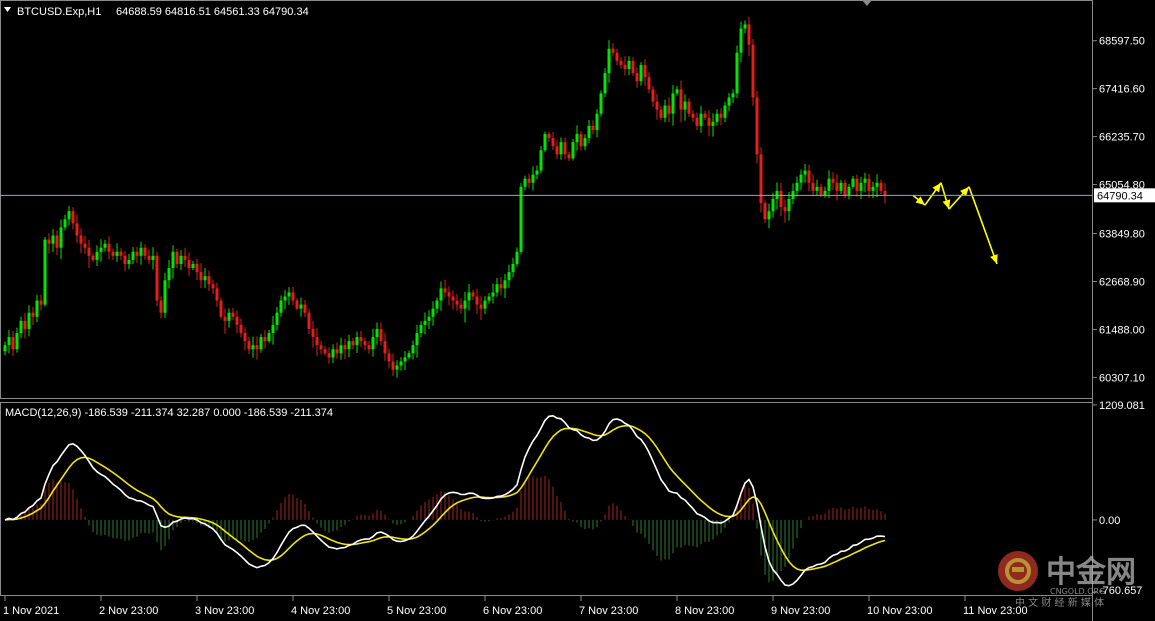  What do you see at coordinates (320, 611) in the screenshot?
I see `x-tick-label: 4 Nov 23:00` at bounding box center [320, 611].